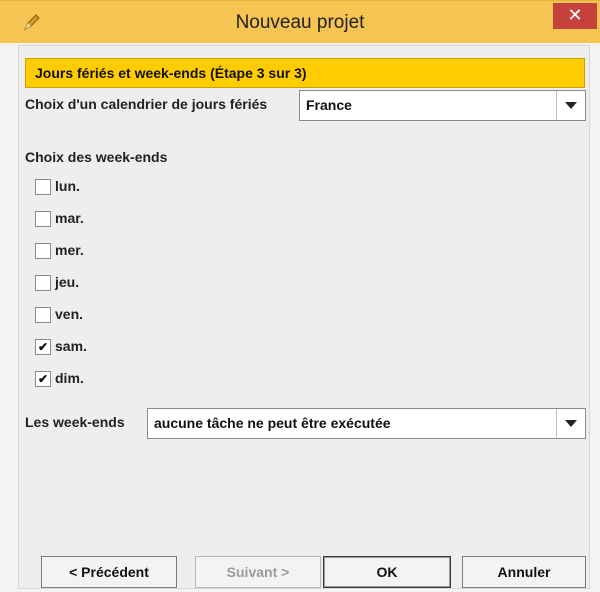 This screenshot has width=600, height=592. I want to click on weekday-label: ven., so click(69, 314).